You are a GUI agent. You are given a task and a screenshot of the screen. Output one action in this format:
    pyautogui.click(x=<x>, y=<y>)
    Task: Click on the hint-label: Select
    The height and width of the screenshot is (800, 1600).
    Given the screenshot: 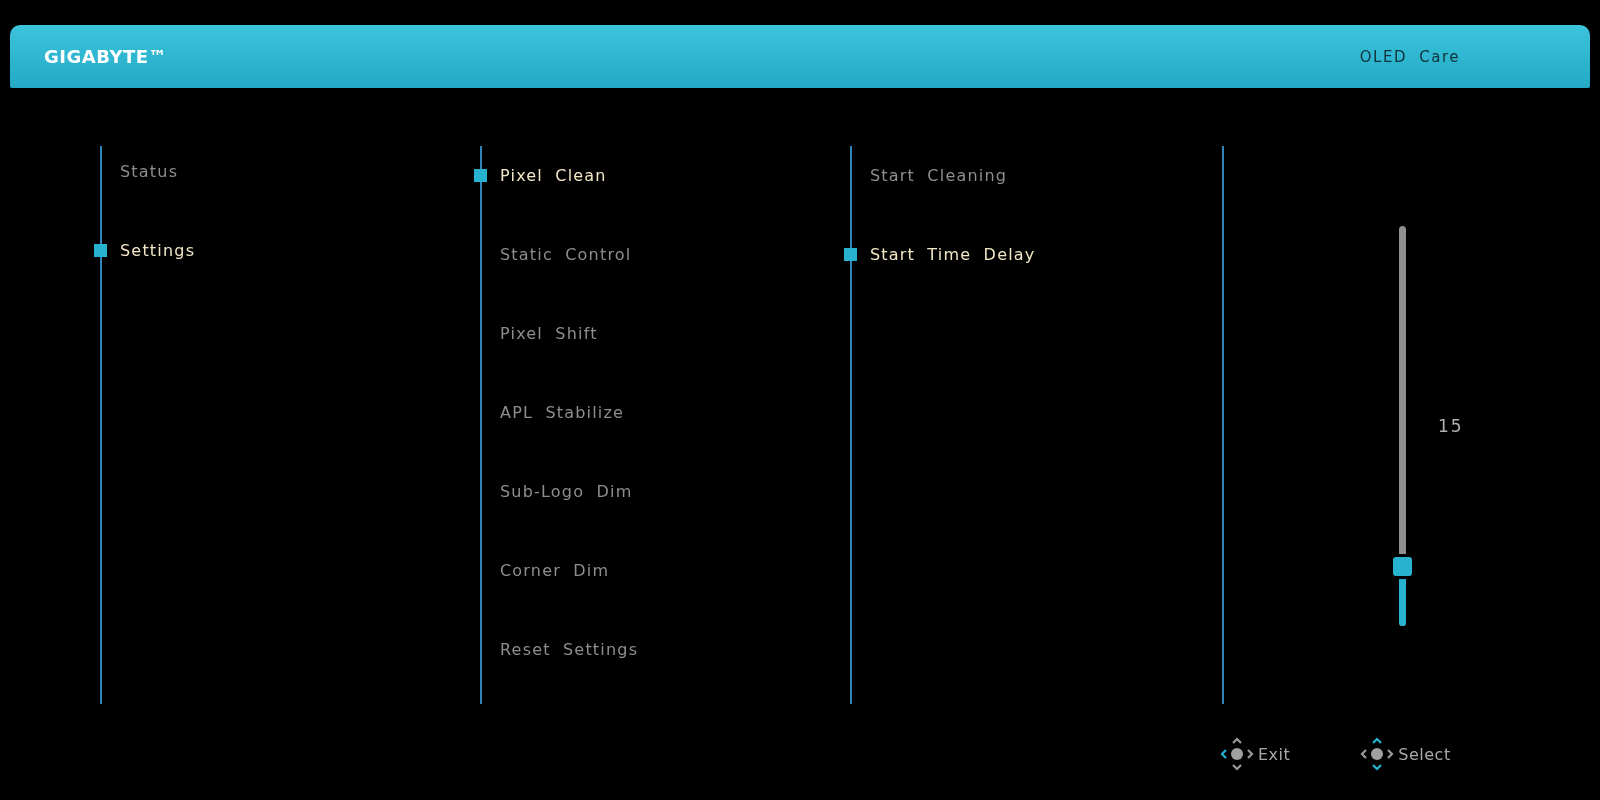 What is the action you would take?
    pyautogui.click(x=1424, y=754)
    